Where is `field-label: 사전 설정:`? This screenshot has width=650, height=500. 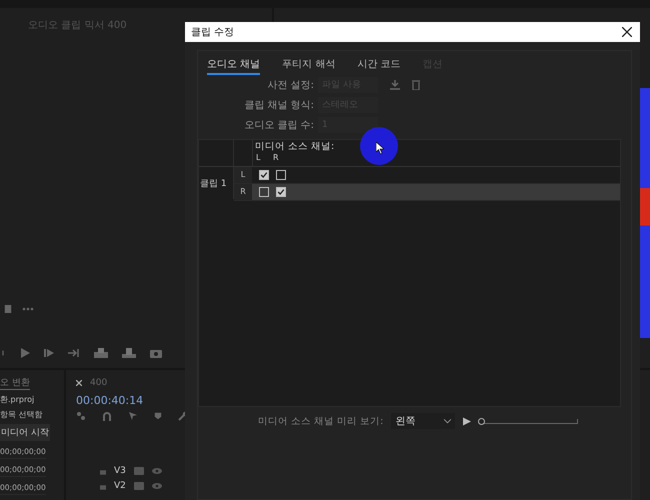 field-label: 사전 설정: is located at coordinates (290, 85).